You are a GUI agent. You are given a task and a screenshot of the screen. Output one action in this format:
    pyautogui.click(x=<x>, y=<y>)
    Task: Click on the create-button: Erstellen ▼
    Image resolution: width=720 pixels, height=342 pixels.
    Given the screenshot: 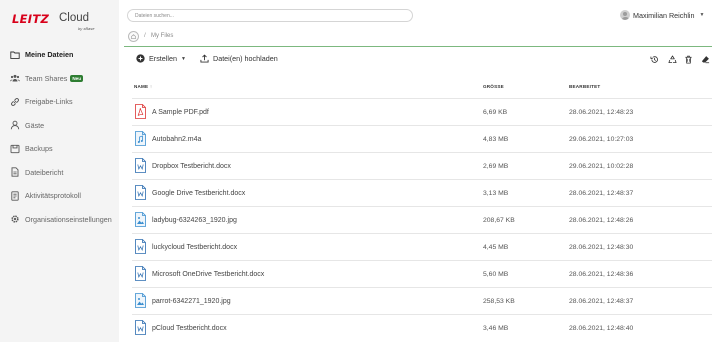 What is the action you would take?
    pyautogui.click(x=161, y=58)
    